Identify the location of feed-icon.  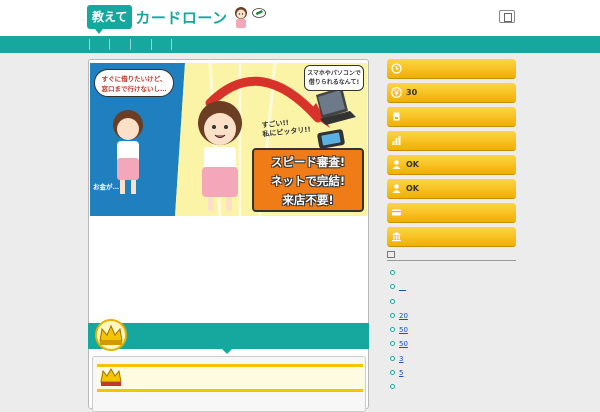
(507, 16).